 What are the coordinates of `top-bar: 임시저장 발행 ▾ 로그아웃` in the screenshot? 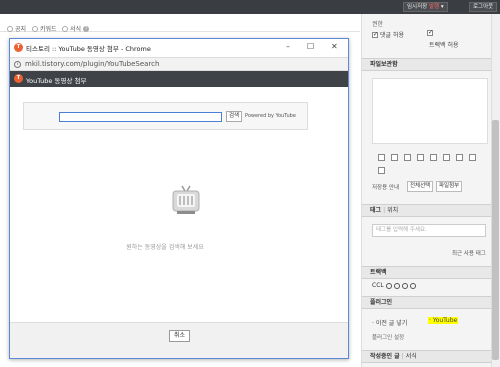 It's located at (250, 7).